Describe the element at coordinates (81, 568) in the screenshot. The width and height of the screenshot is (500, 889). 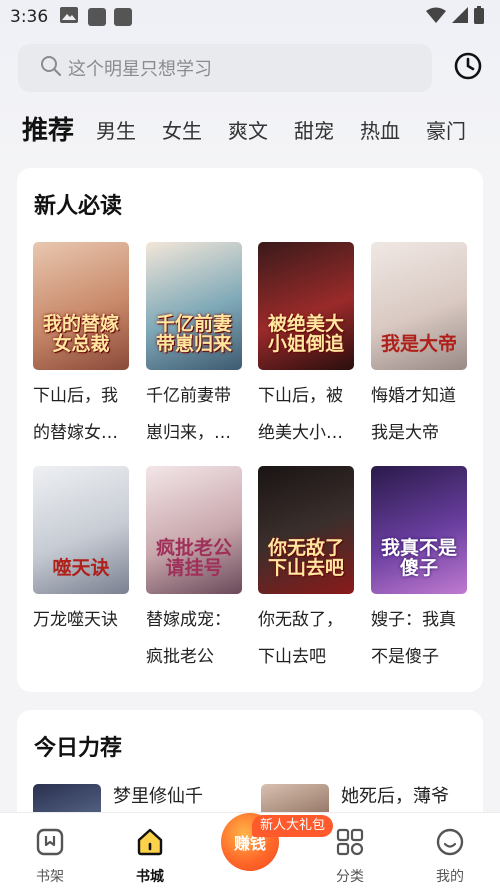
I see `cover-text: 噬天诀` at that location.